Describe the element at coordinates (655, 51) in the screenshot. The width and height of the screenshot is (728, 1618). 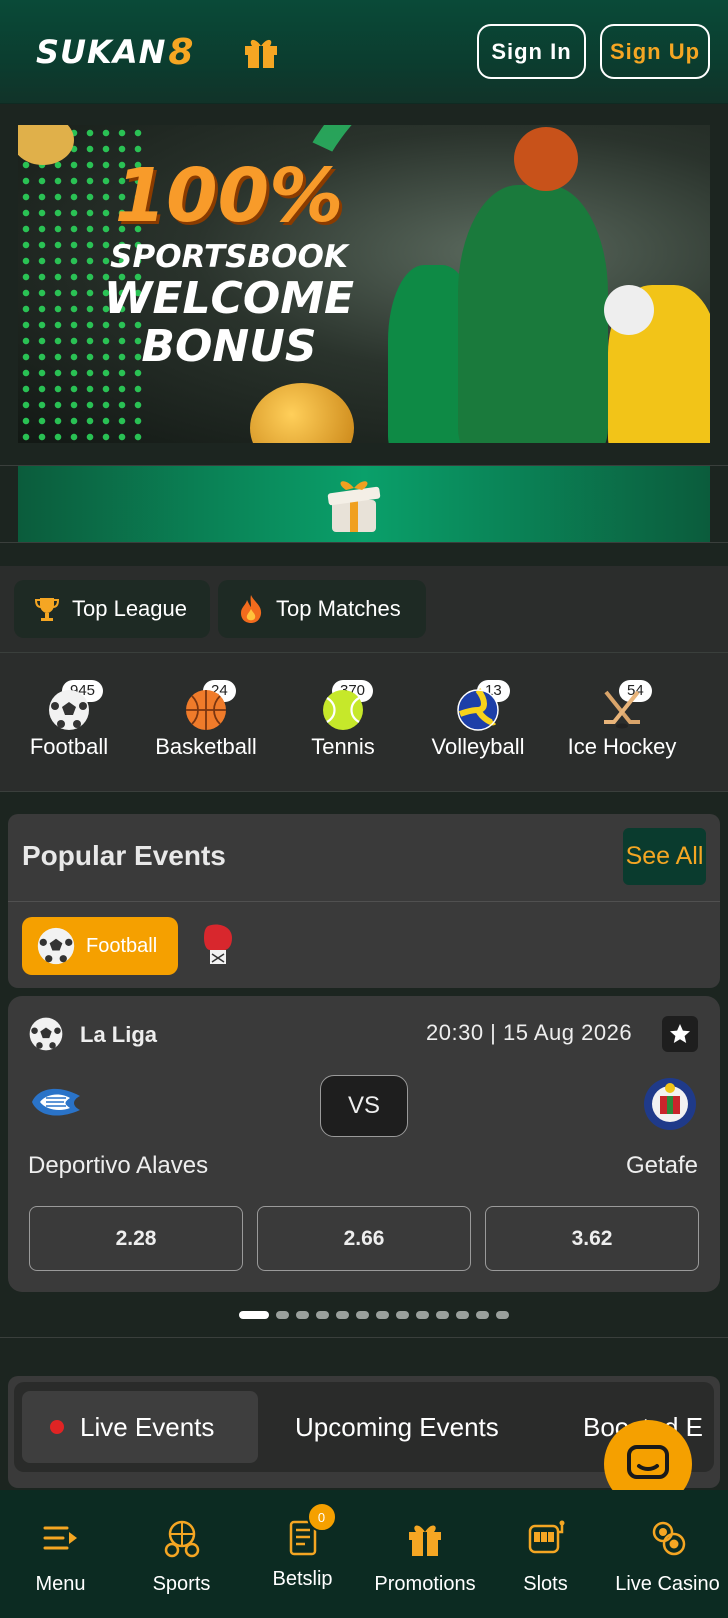
I see `sign-up-button: Sign Up` at that location.